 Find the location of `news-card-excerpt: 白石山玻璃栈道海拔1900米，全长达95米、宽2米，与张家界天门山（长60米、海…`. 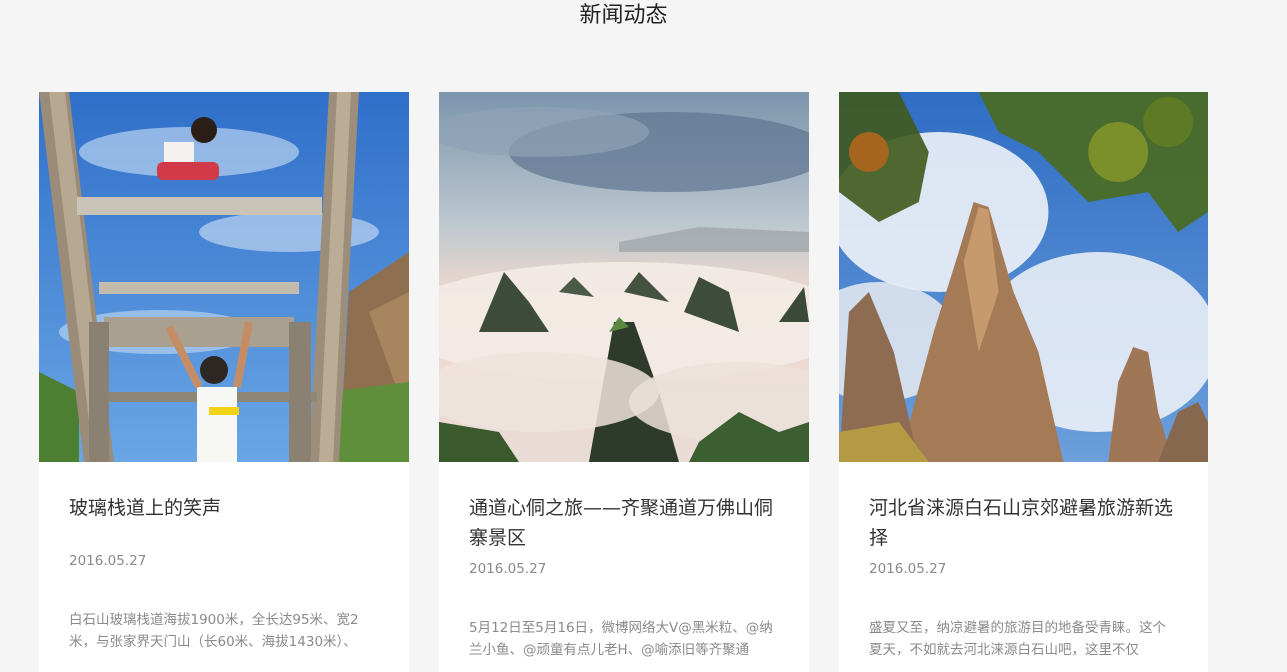

news-card-excerpt: 白石山玻璃栈道海拔1900米，全长达95米、宽2米，与张家界天门山（长60米、海… is located at coordinates (214, 631).